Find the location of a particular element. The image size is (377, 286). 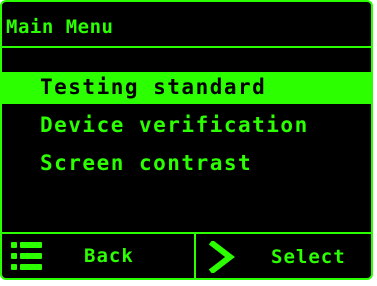

list-icon is located at coordinates (32, 256).